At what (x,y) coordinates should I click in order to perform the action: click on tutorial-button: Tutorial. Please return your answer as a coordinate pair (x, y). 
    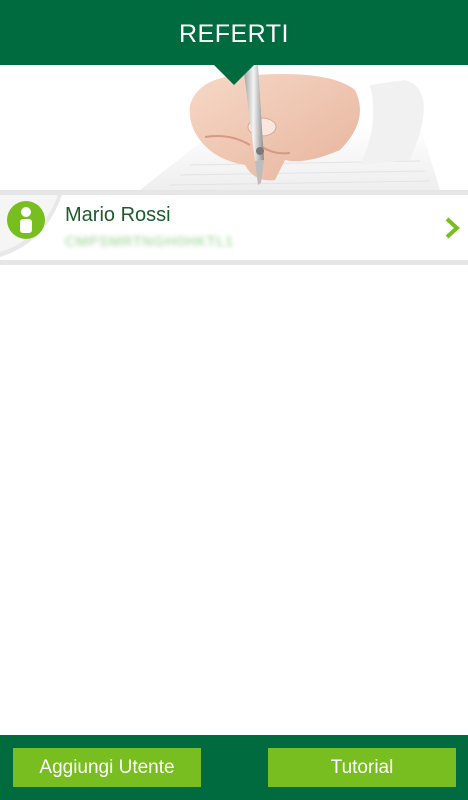
    Looking at the image, I should click on (362, 767).